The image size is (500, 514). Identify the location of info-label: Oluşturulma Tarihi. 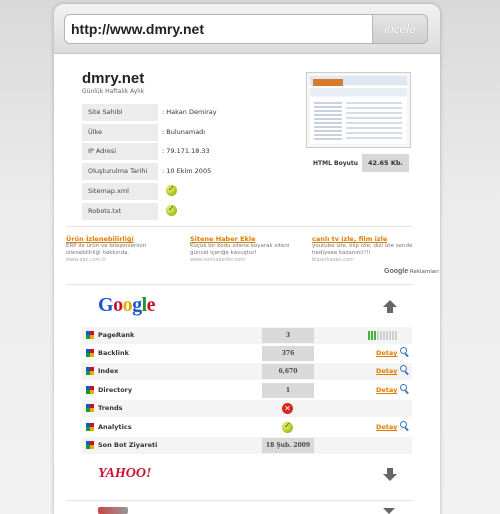
(120, 171).